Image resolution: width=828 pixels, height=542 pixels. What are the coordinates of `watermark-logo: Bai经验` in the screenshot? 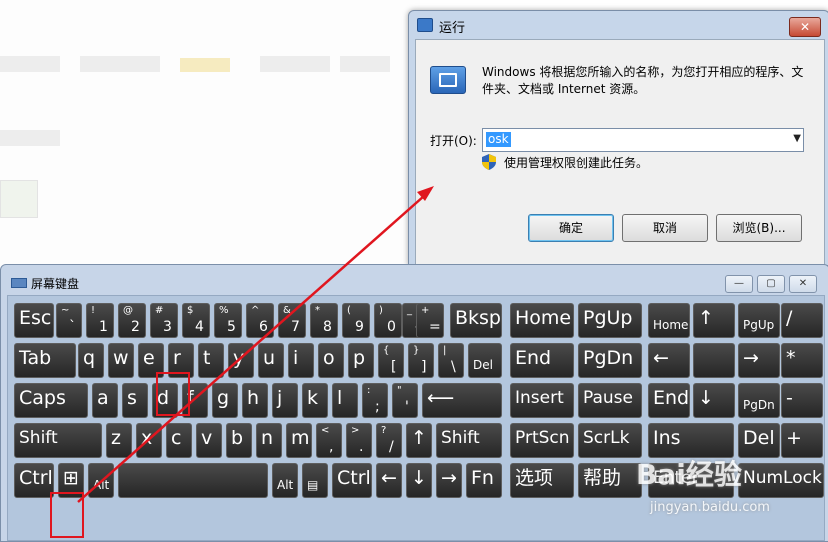 It's located at (689, 474).